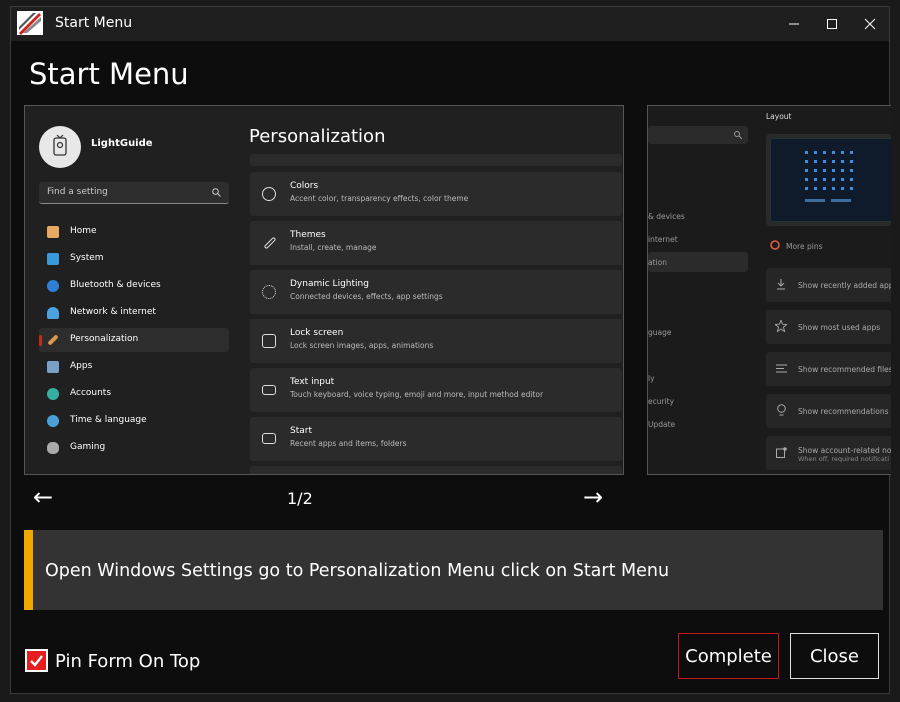 This screenshot has width=900, height=702. I want to click on apps-icon, so click(53, 367).